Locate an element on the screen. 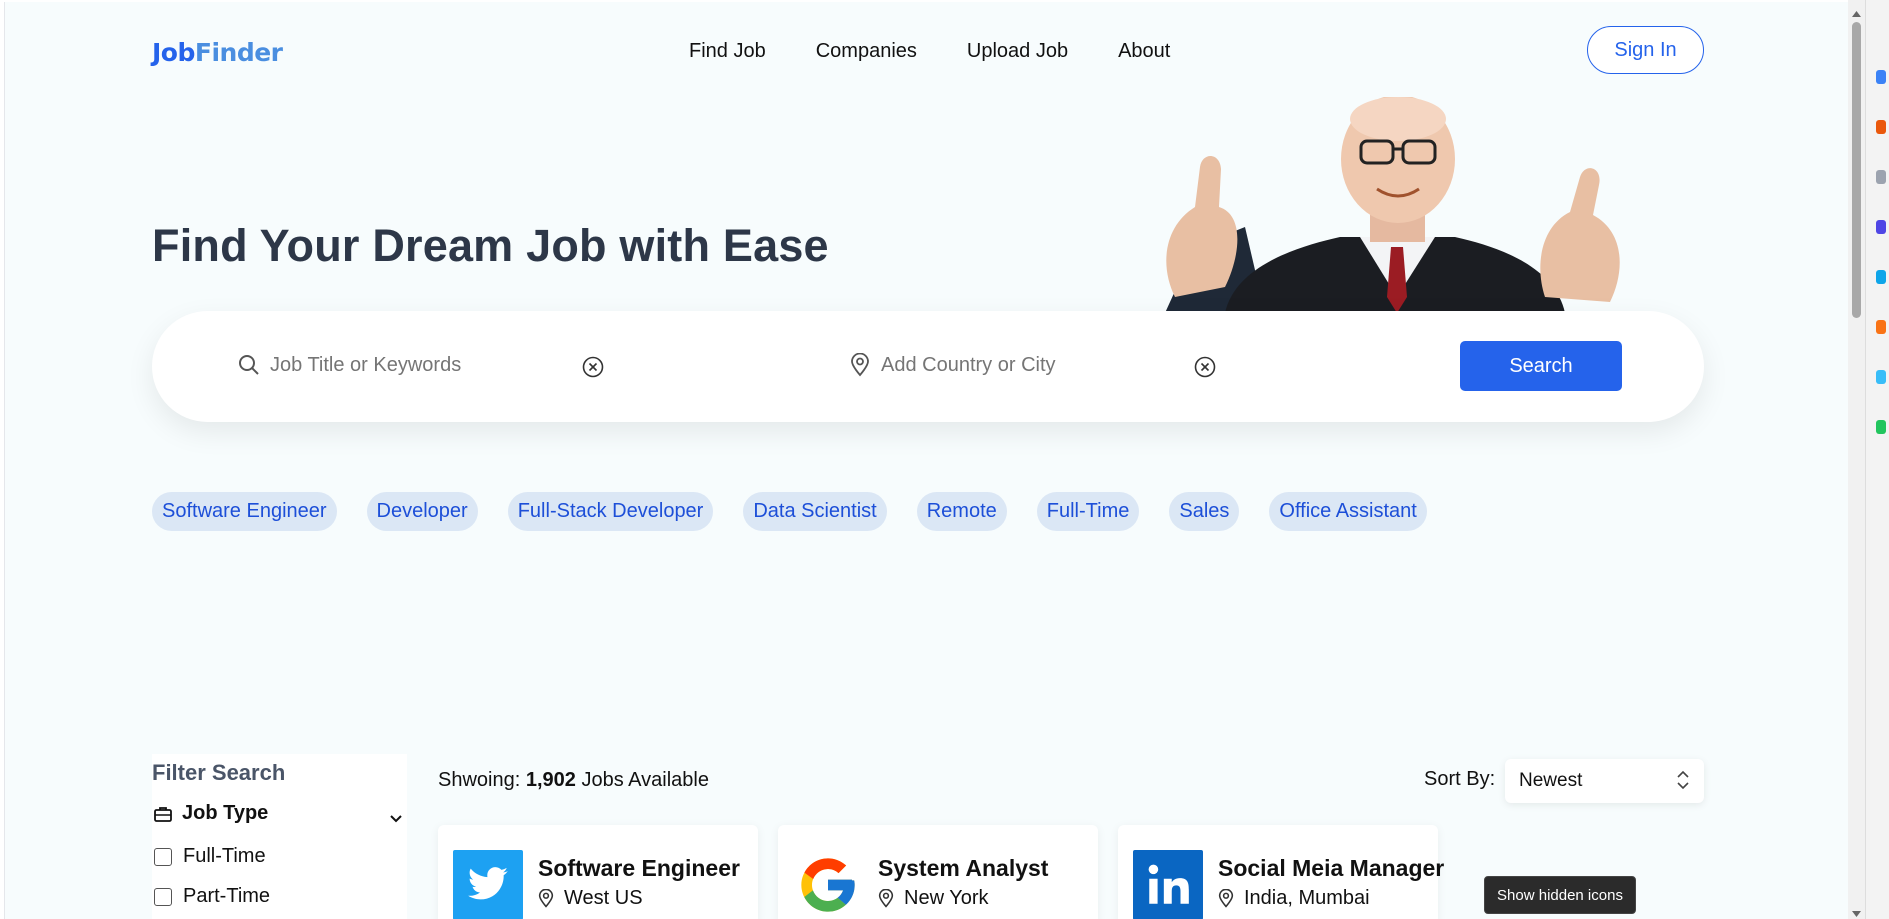 The height and width of the screenshot is (919, 1889). keyword-input is located at coordinates (420, 365).